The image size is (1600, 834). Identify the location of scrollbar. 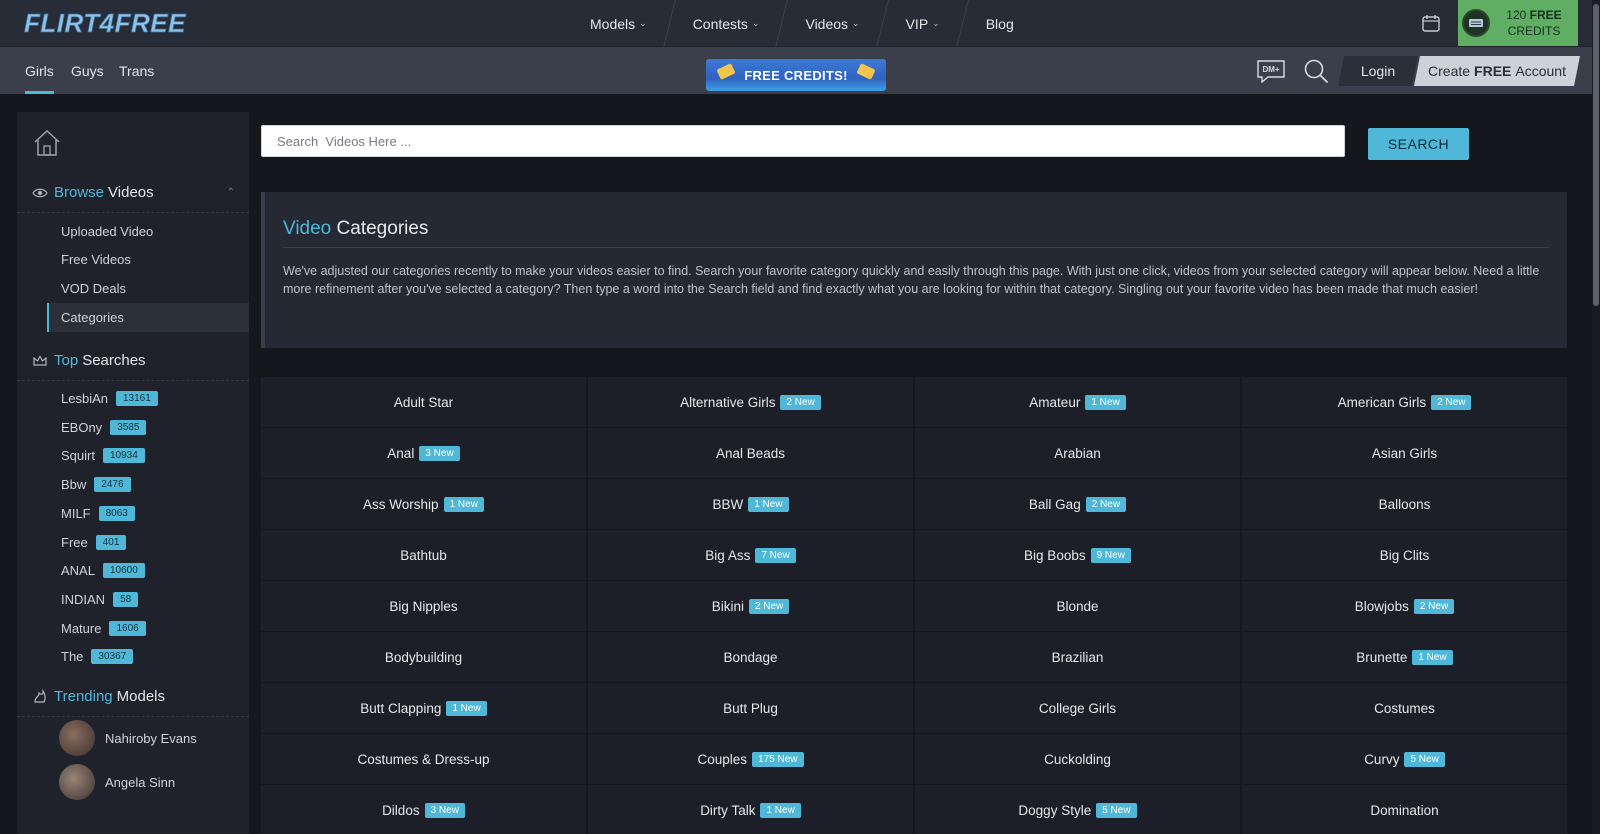
(1596, 417).